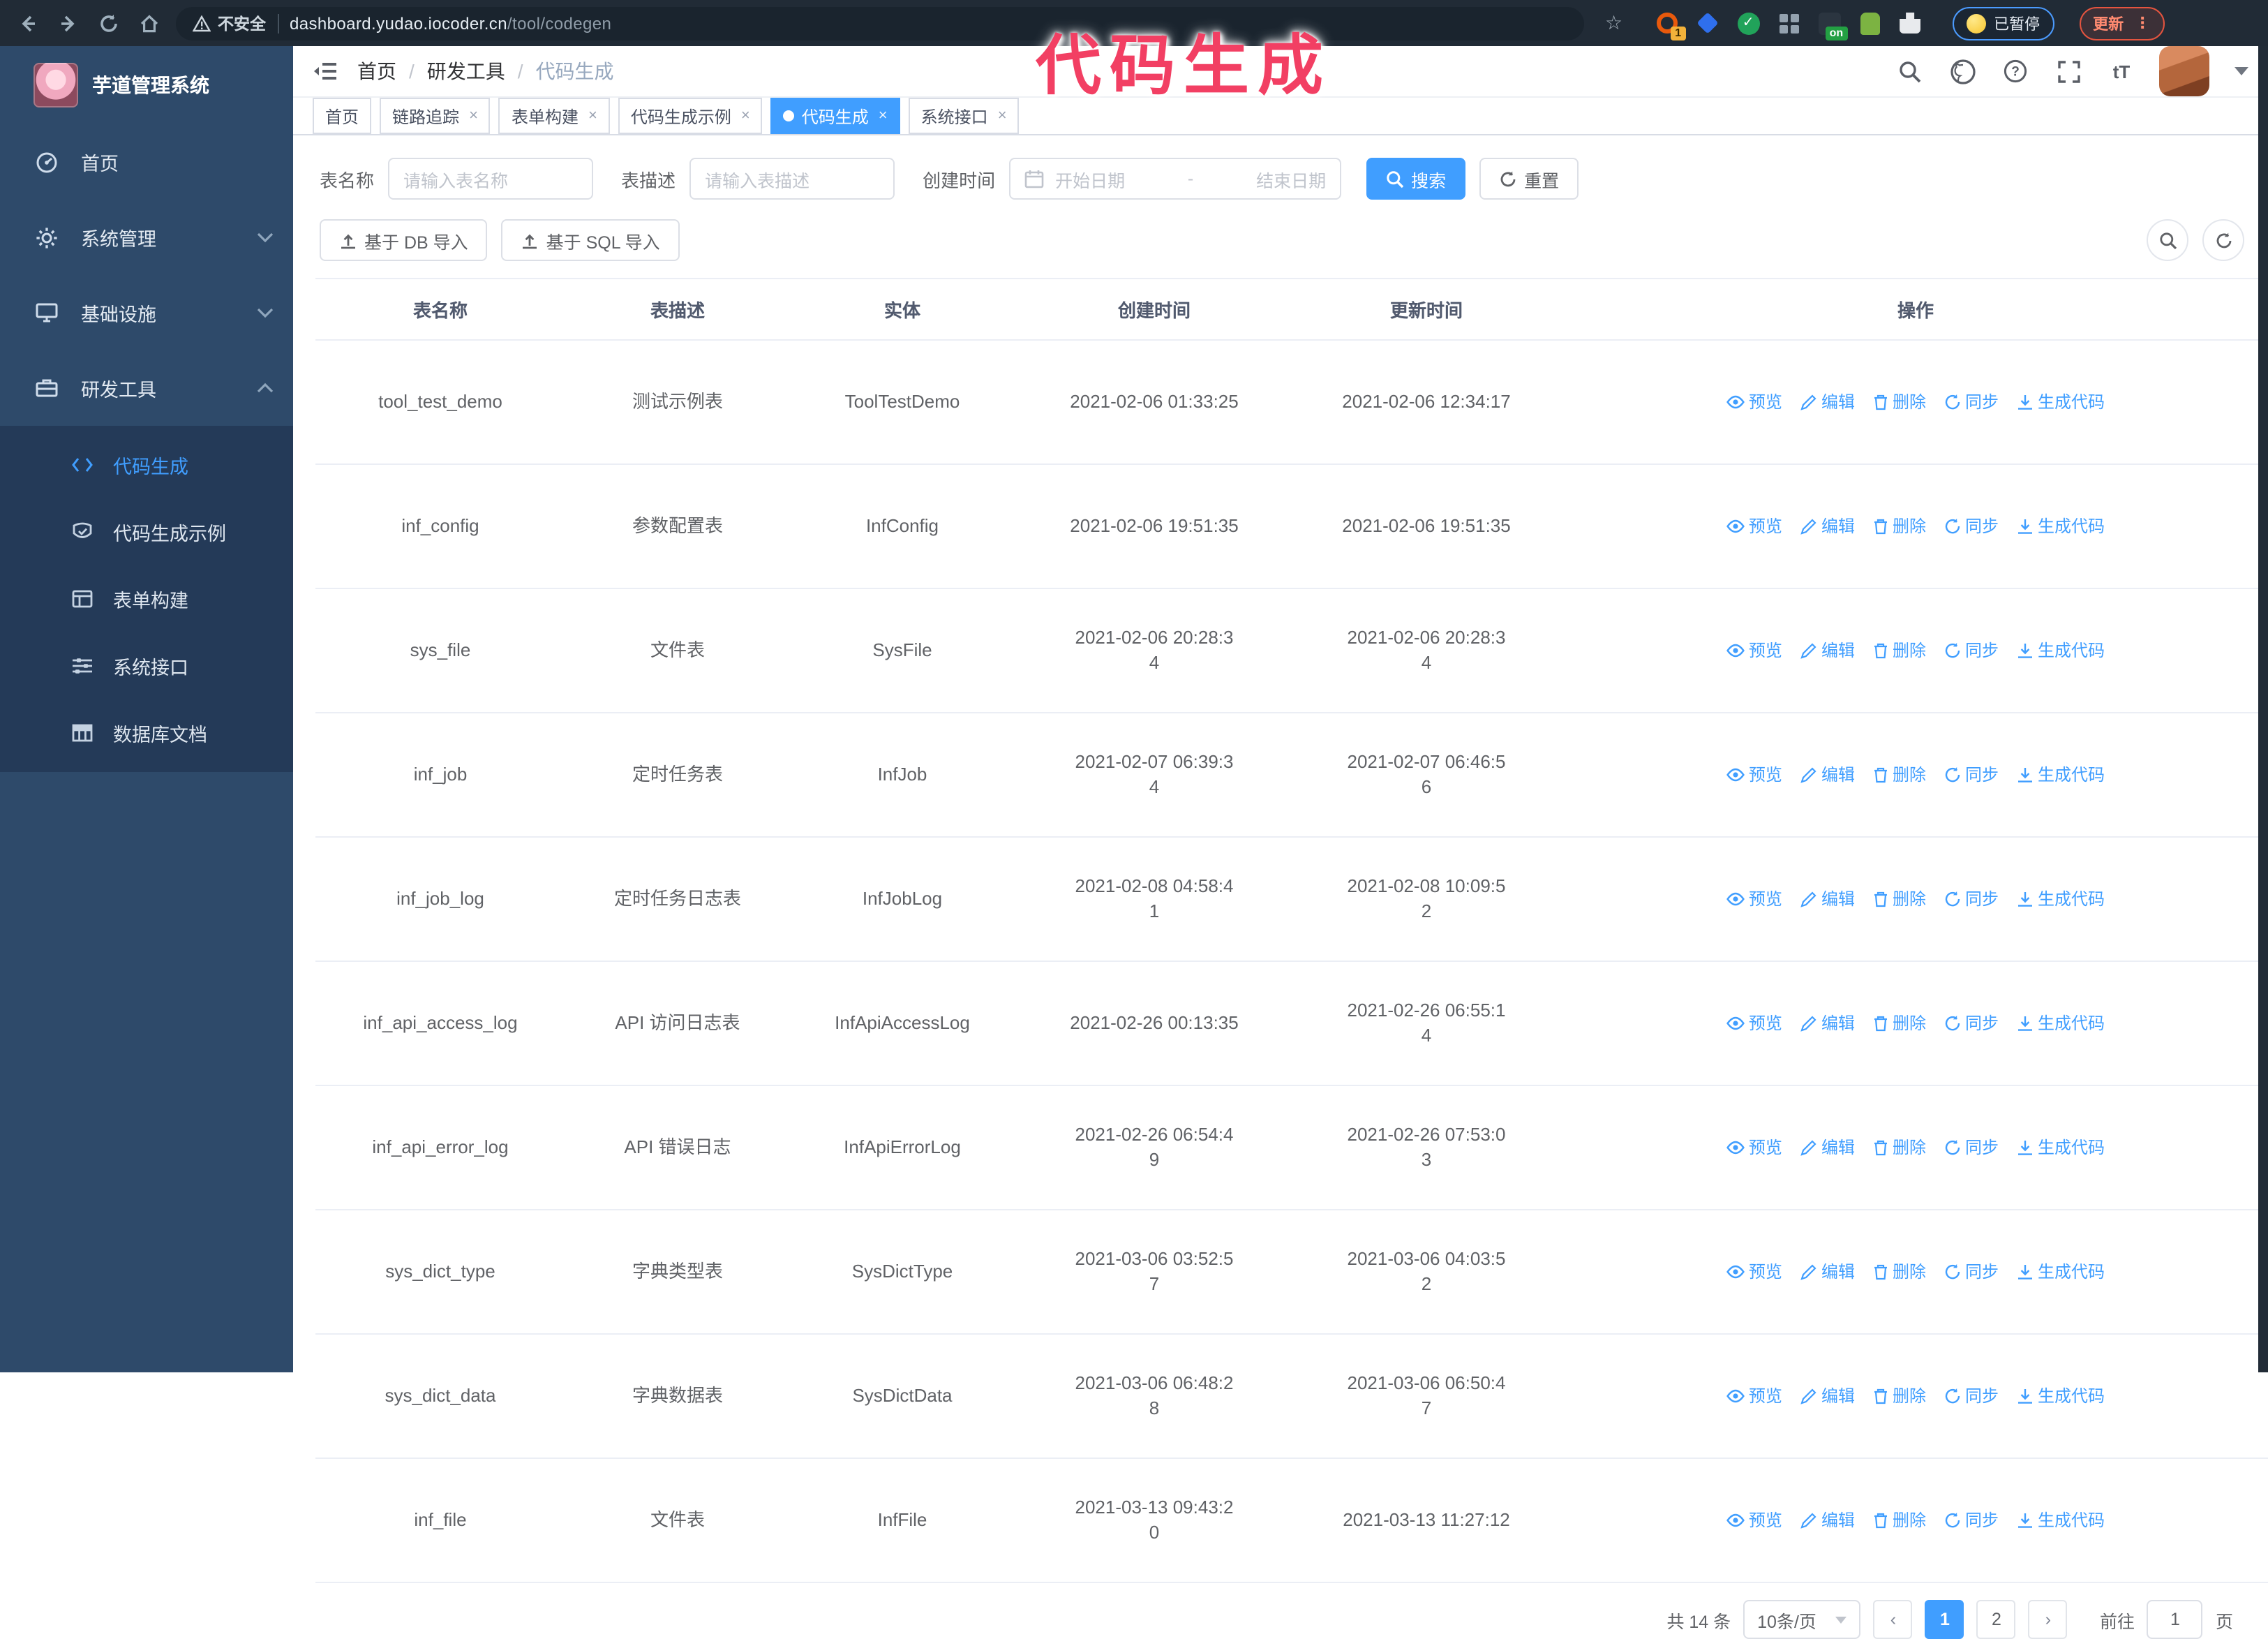  Describe the element at coordinates (964, 116) in the screenshot. I see `tab-system-api: 系统接口 ×` at that location.